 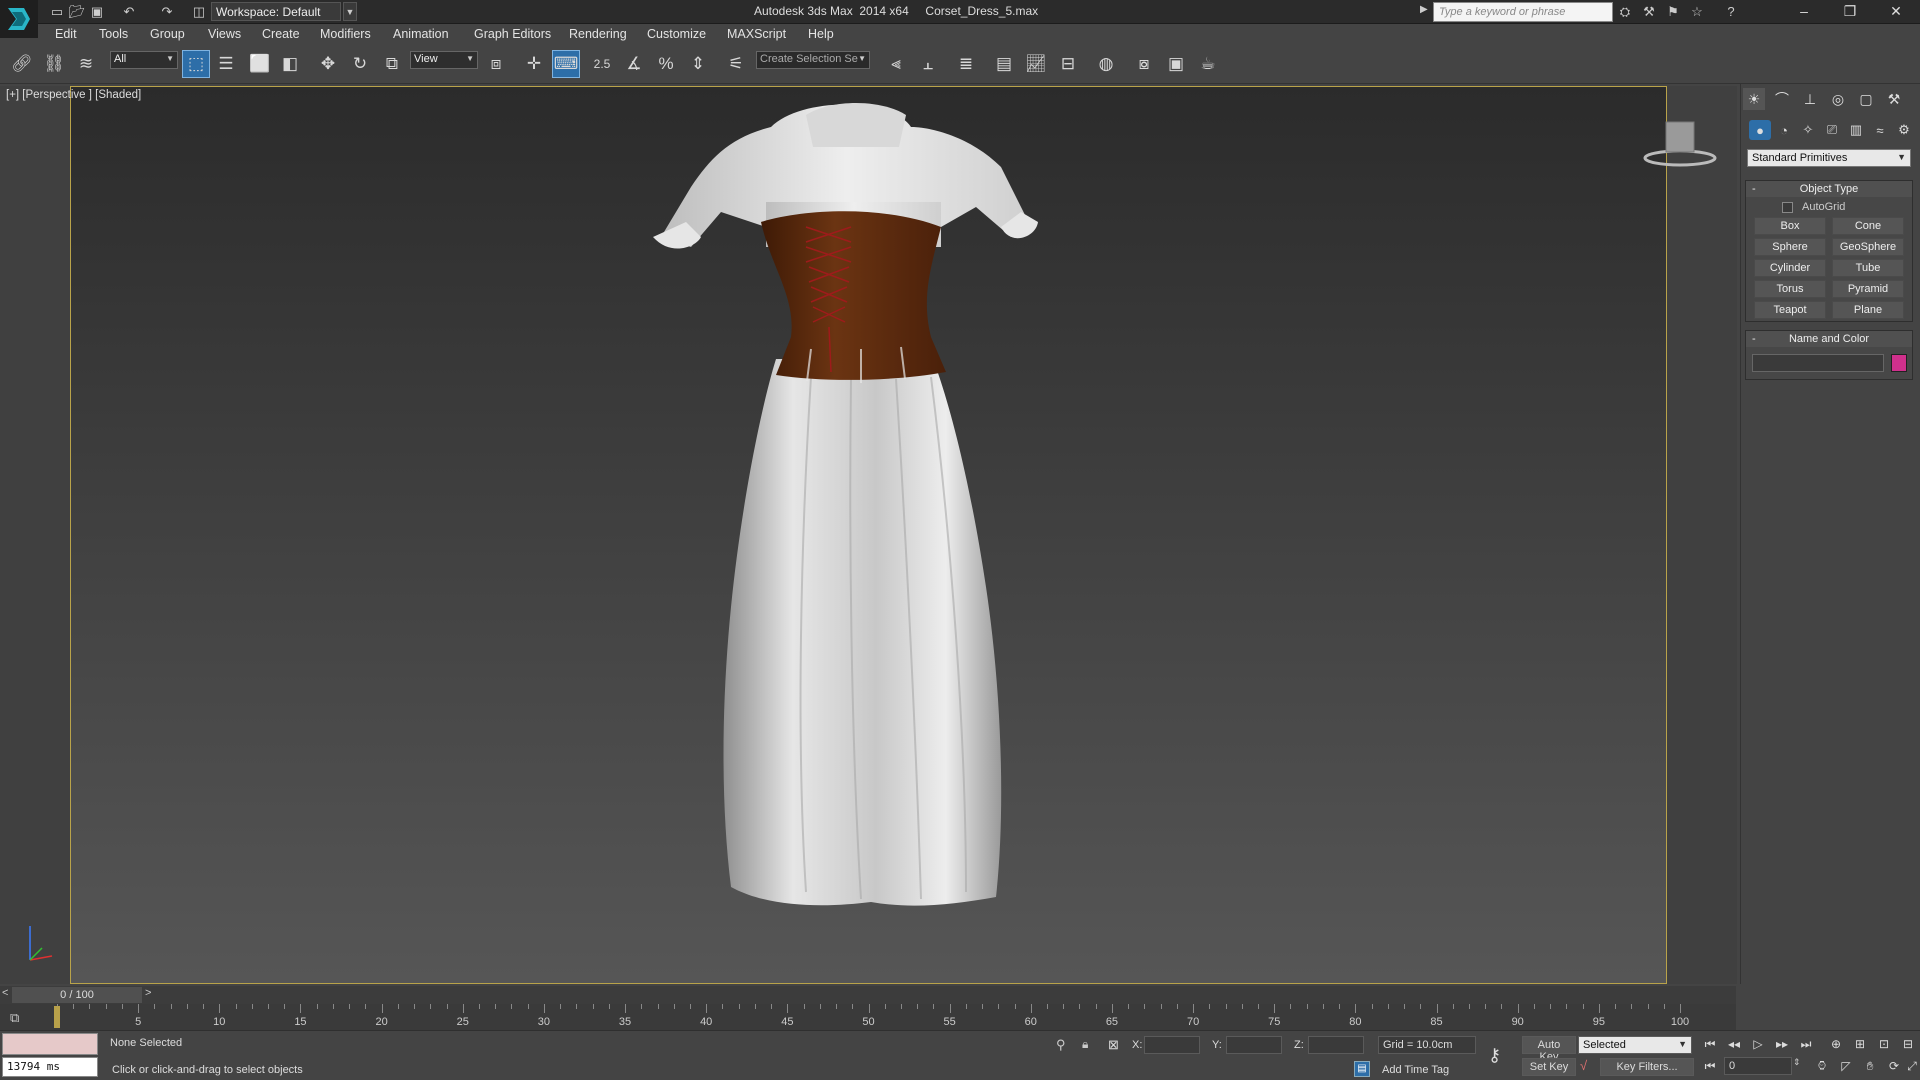 What do you see at coordinates (602, 64) in the screenshot?
I see `snaps-toggle-icon: 2.5` at bounding box center [602, 64].